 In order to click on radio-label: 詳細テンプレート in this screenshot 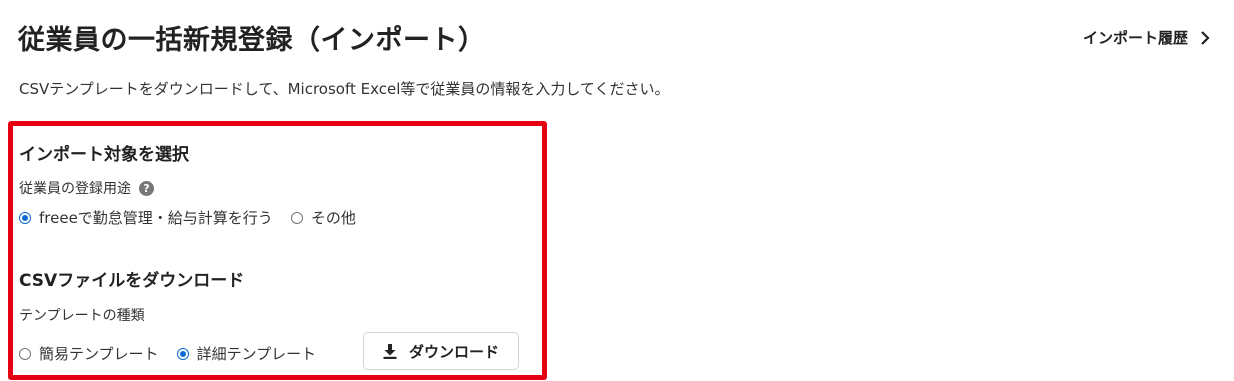, I will do `click(256, 354)`.